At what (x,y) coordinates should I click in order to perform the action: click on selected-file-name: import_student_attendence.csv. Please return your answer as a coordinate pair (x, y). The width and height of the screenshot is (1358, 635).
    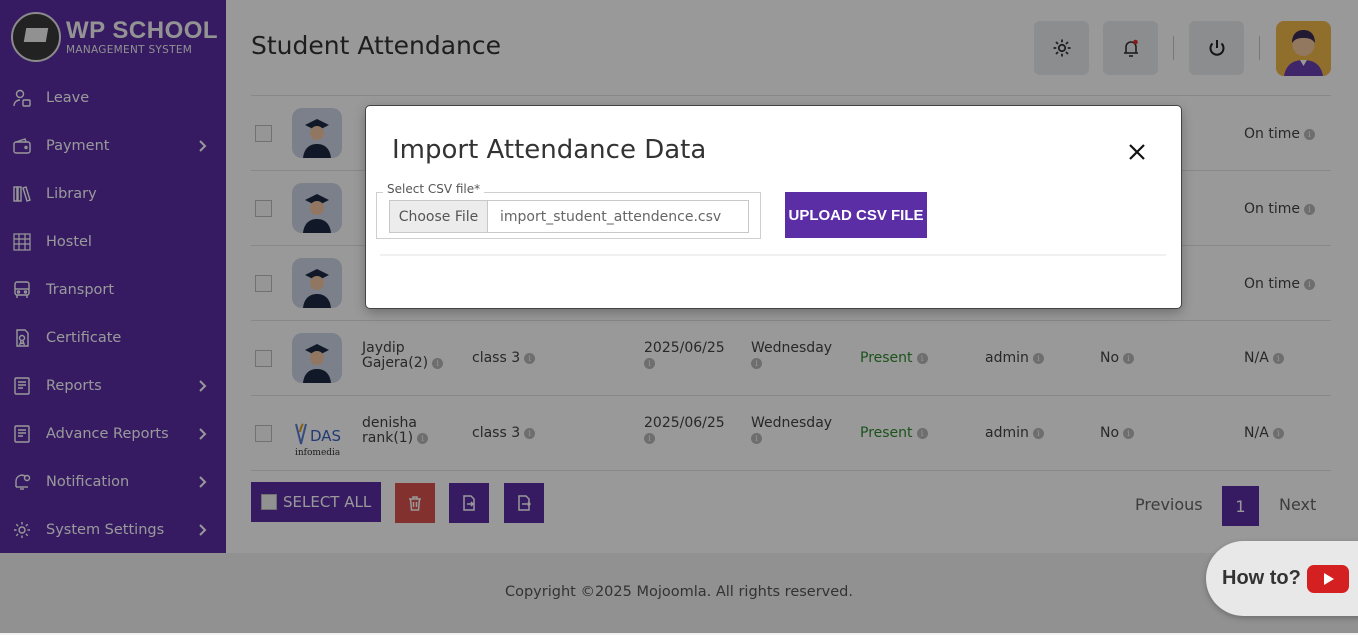
    Looking at the image, I should click on (611, 216).